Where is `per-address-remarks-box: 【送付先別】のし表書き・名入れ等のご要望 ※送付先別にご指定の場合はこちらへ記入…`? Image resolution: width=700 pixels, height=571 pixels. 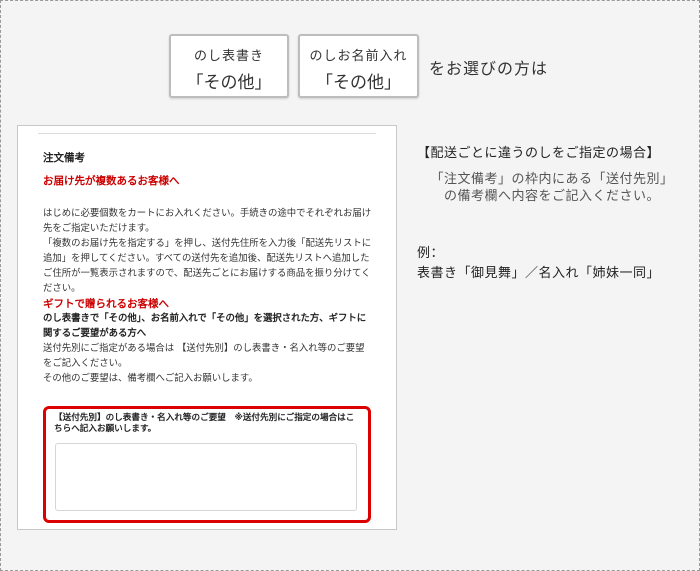
per-address-remarks-box: 【送付先別】のし表書き・名入れ等のご要望 ※送付先別にご指定の場合はこちらへ記入… is located at coordinates (207, 464).